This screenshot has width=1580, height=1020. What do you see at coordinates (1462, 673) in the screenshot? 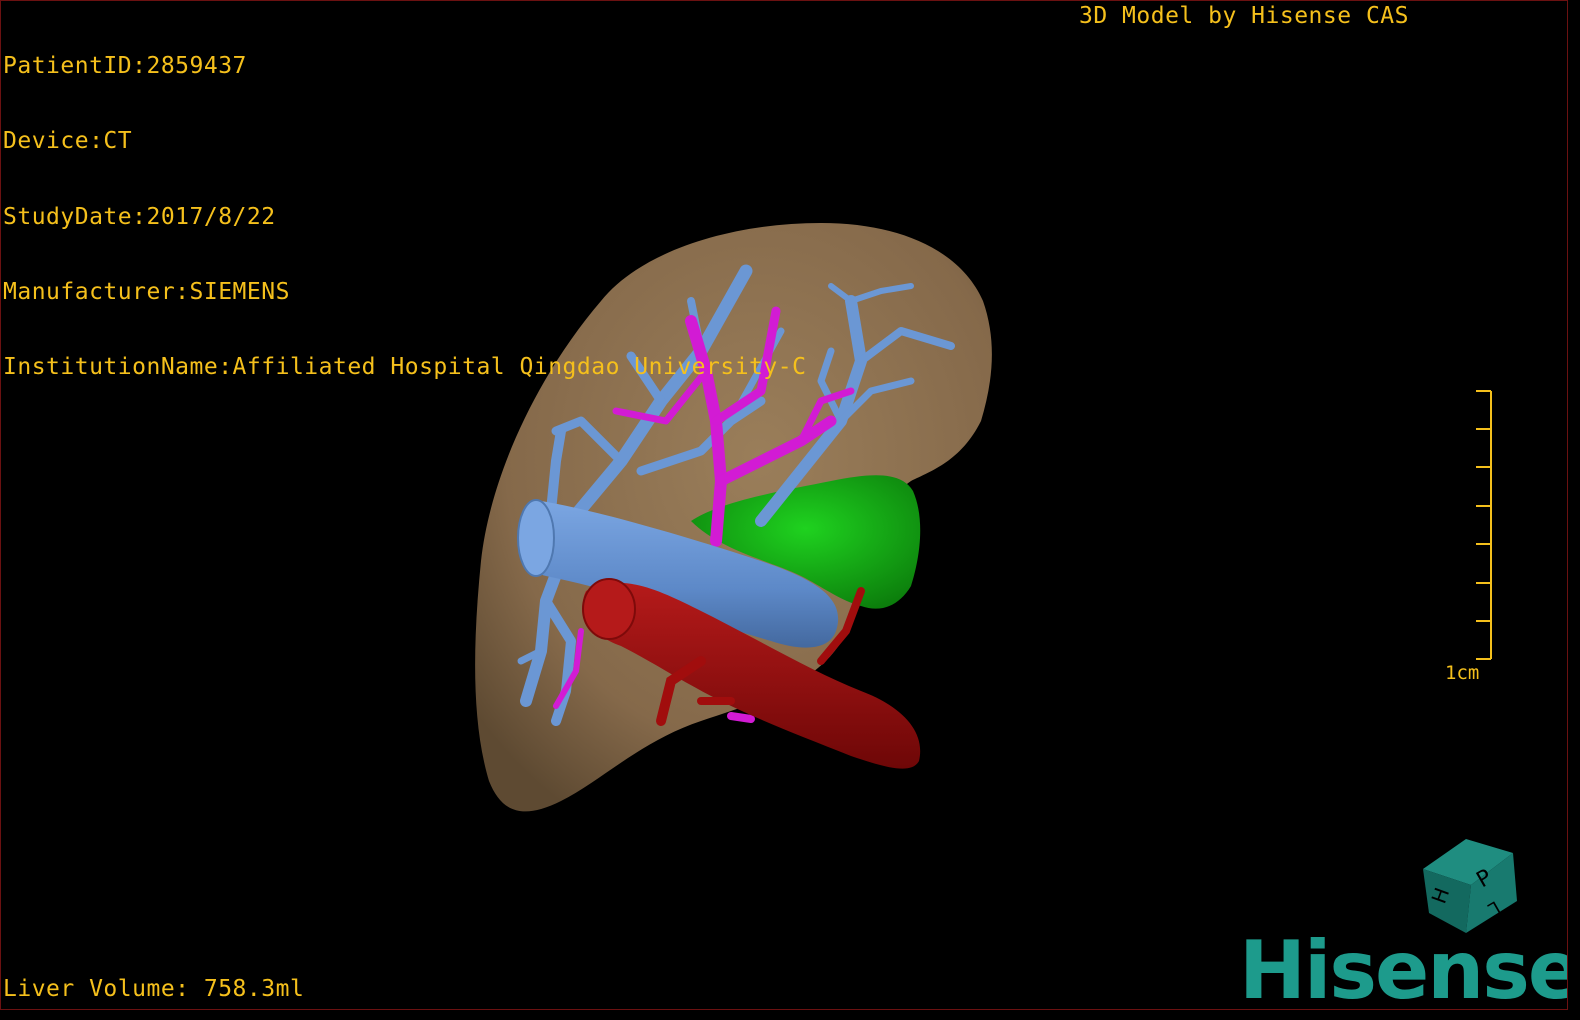
I see `scale-label: 1cm` at bounding box center [1462, 673].